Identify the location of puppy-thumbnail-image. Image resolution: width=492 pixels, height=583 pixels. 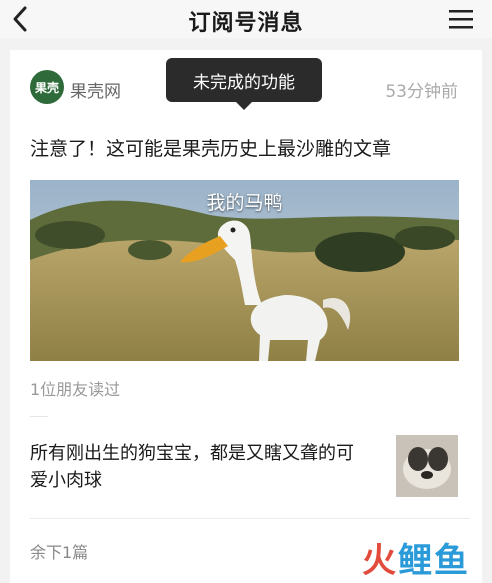
(427, 466).